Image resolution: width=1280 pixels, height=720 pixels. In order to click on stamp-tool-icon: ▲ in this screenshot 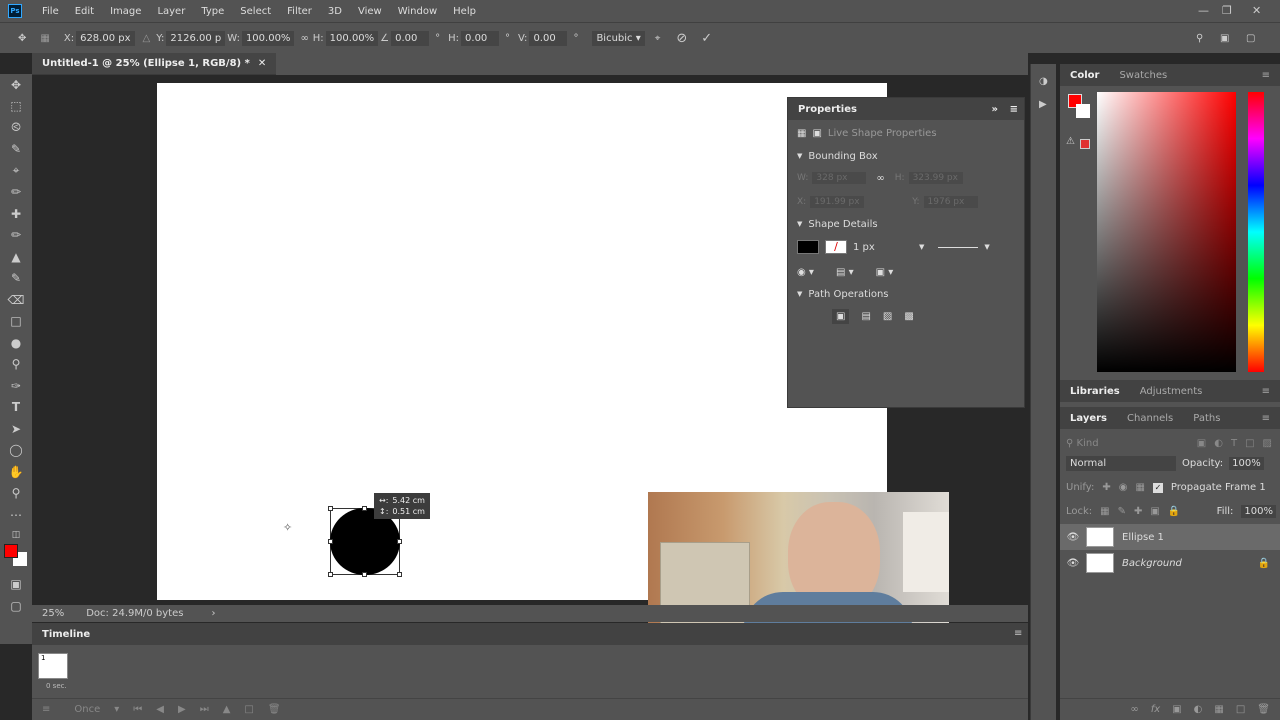, I will do `click(16, 257)`.